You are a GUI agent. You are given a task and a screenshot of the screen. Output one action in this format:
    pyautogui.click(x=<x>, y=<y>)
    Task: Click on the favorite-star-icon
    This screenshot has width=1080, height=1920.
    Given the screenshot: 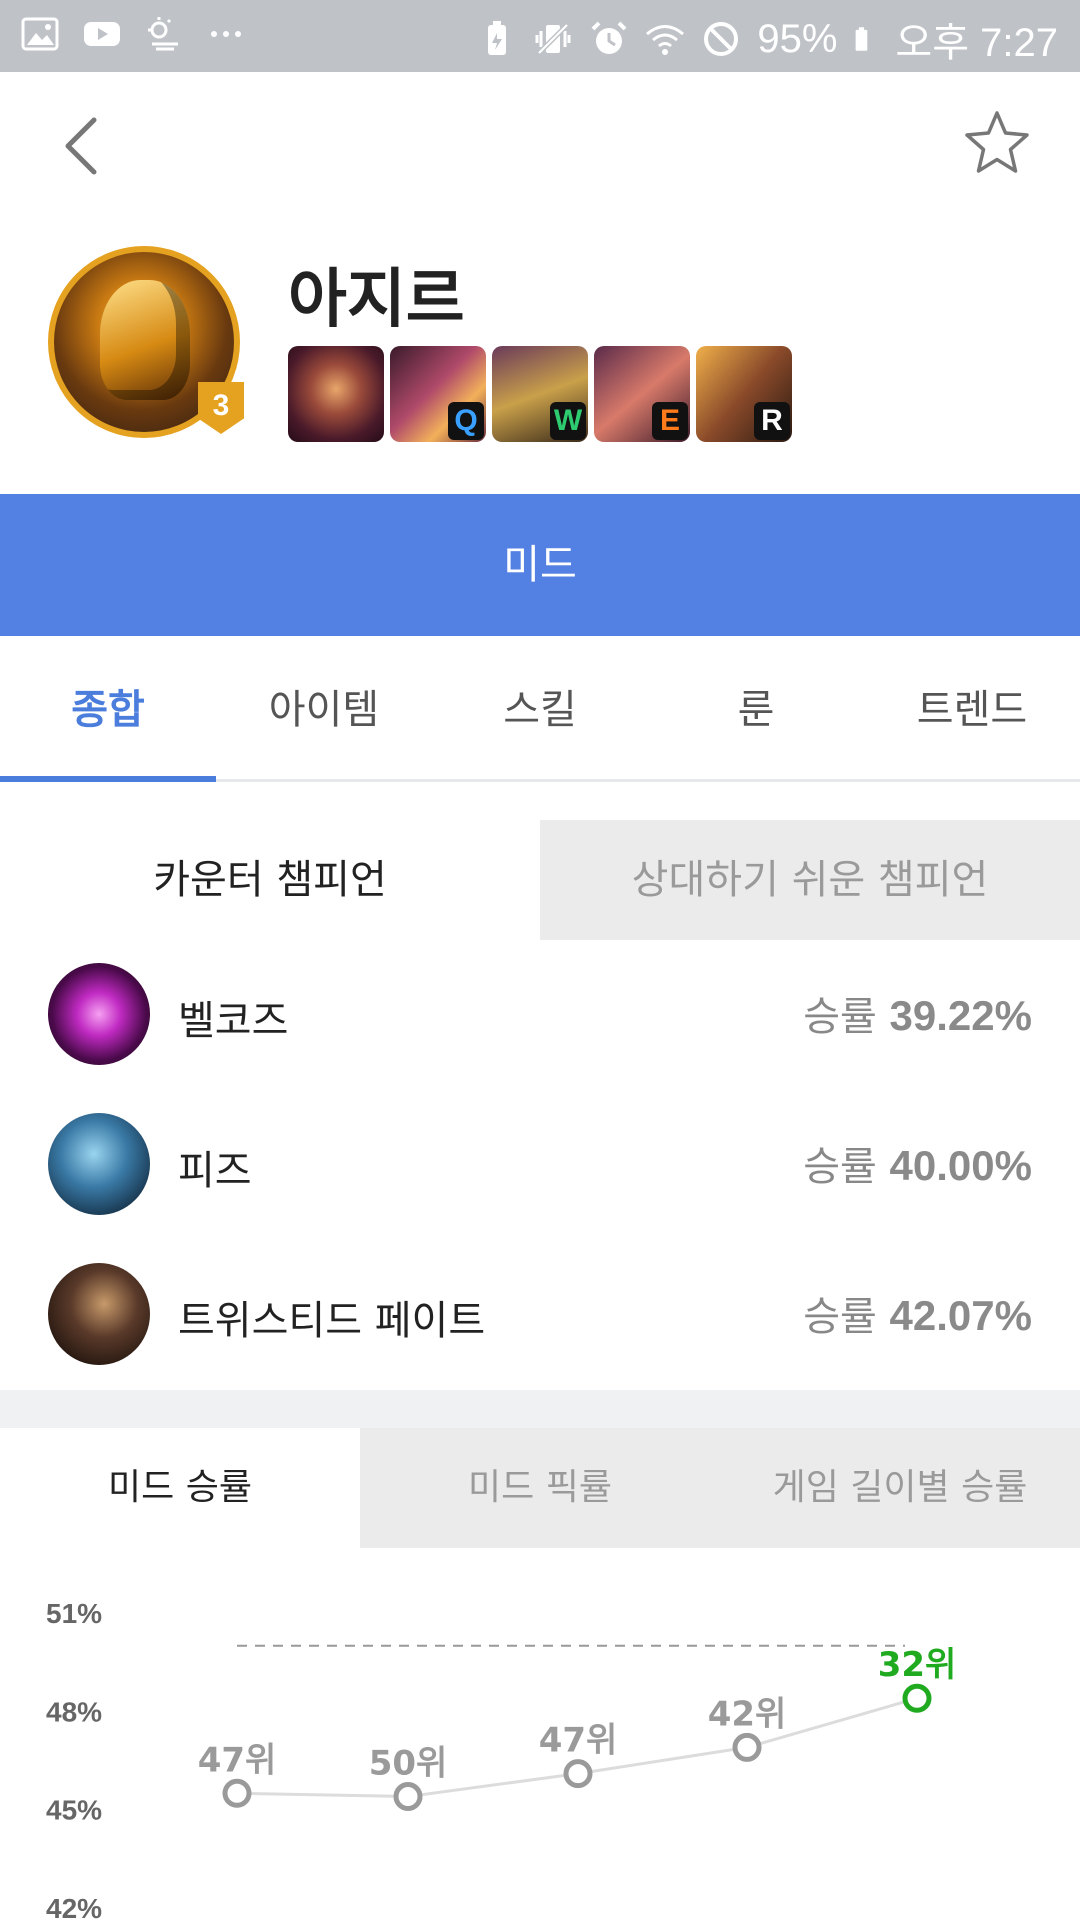 What is the action you would take?
    pyautogui.click(x=997, y=143)
    